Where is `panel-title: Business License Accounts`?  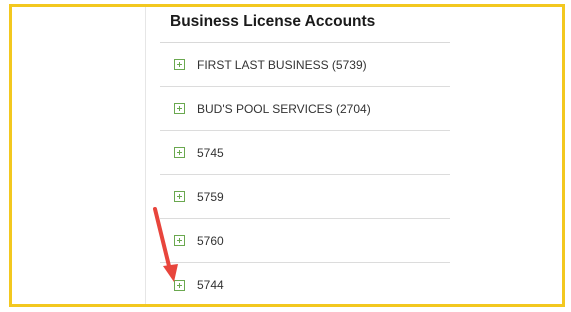
panel-title: Business License Accounts is located at coordinates (305, 25).